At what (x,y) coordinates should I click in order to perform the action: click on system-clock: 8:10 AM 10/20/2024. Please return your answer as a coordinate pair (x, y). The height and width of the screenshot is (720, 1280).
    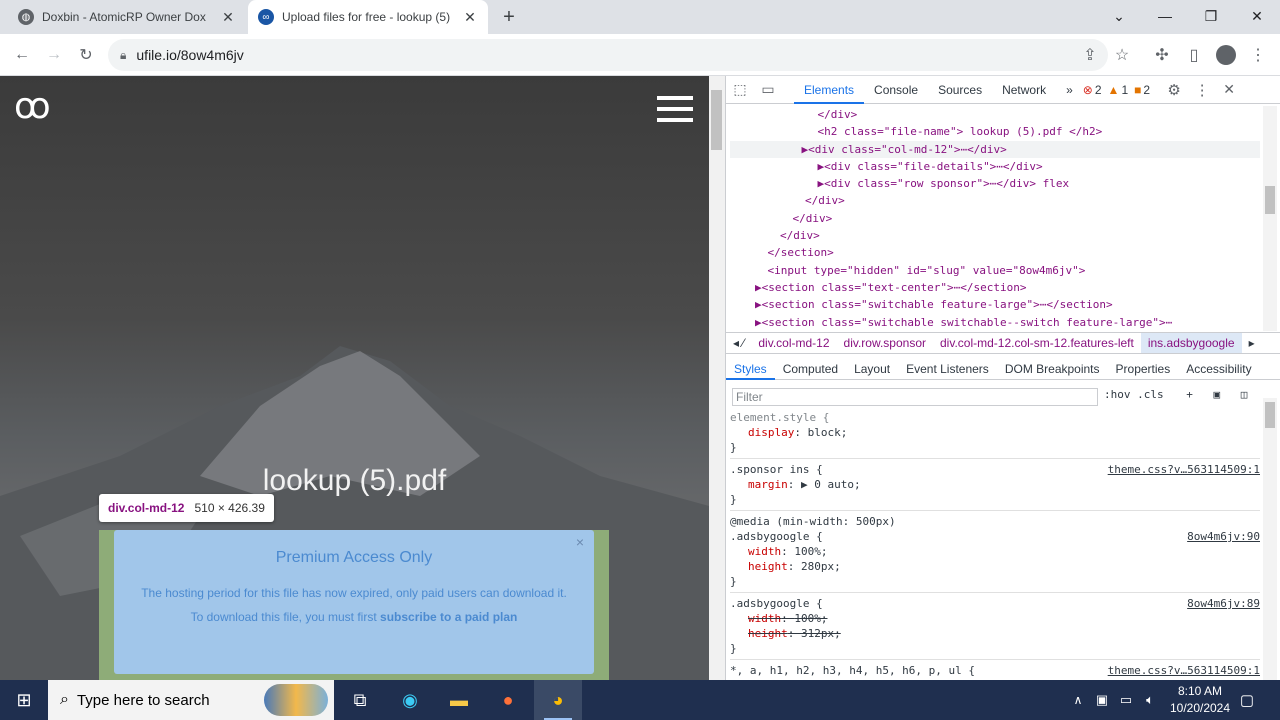
    Looking at the image, I should click on (1200, 700).